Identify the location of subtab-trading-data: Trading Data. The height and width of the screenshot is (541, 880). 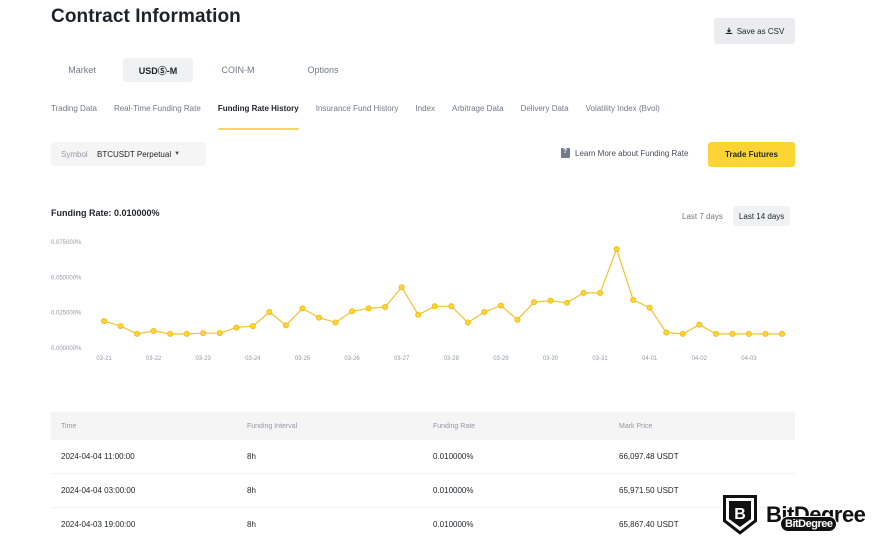
(74, 114).